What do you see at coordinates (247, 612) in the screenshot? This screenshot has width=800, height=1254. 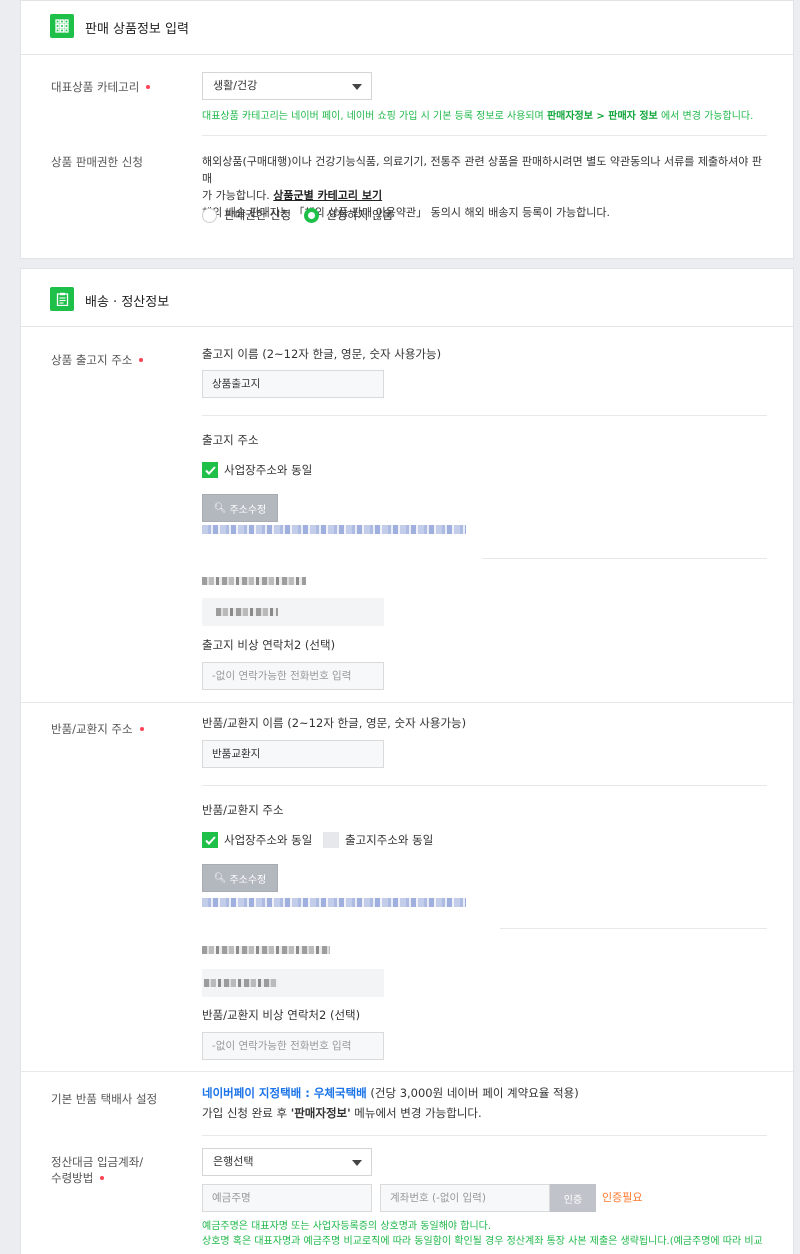 I see `ship-contact1-redacted` at bounding box center [247, 612].